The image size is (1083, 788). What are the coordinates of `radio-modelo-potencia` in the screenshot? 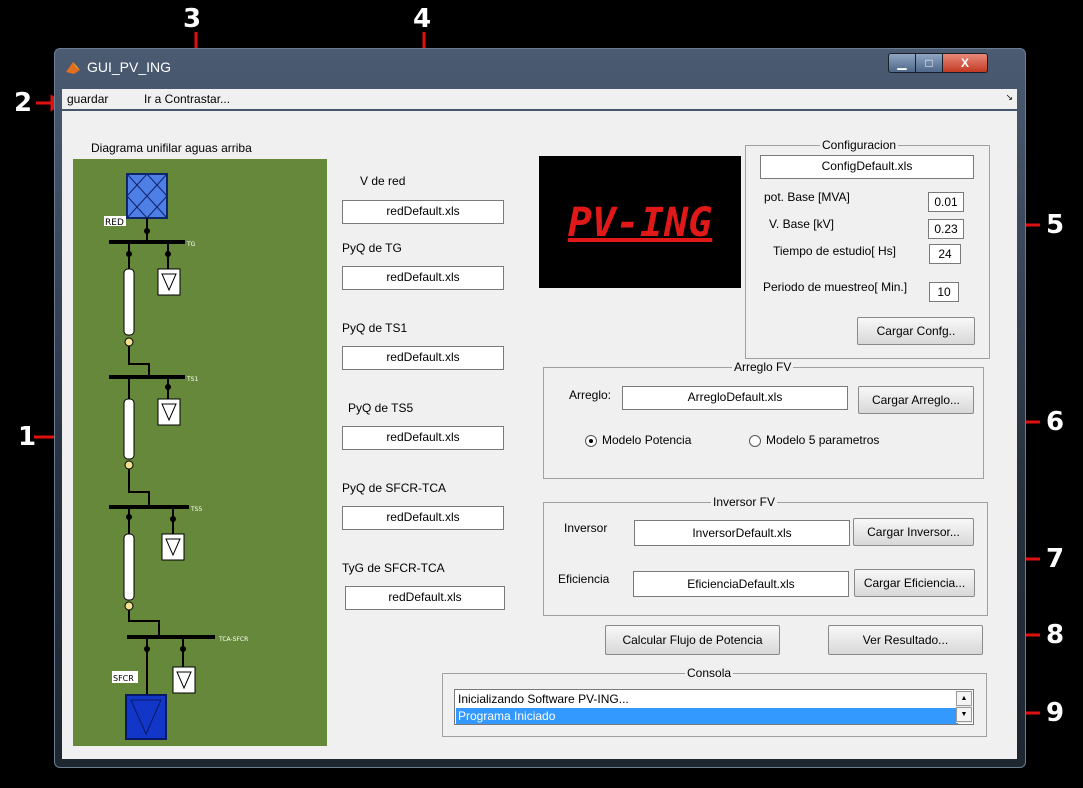 It's located at (591, 441).